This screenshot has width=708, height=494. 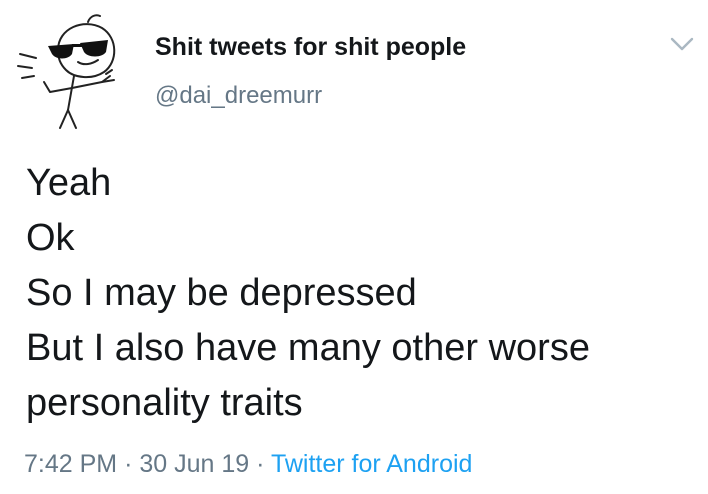 What do you see at coordinates (70, 464) in the screenshot?
I see `tweet-time: 7:42 PM` at bounding box center [70, 464].